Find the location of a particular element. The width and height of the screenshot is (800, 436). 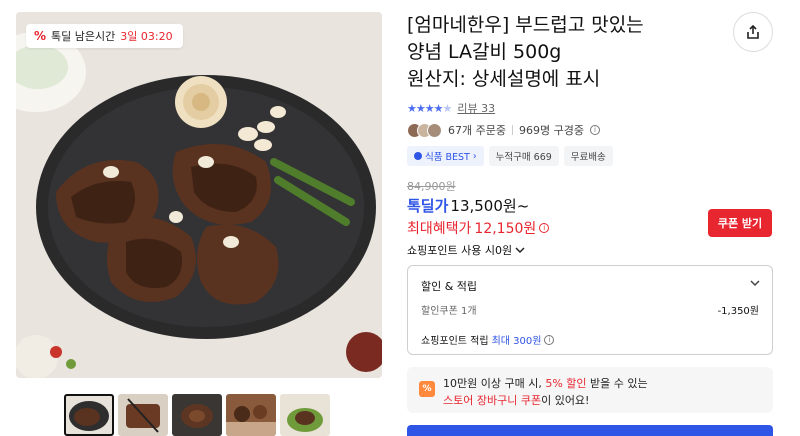

thumbnail-strip is located at coordinates (197, 415).